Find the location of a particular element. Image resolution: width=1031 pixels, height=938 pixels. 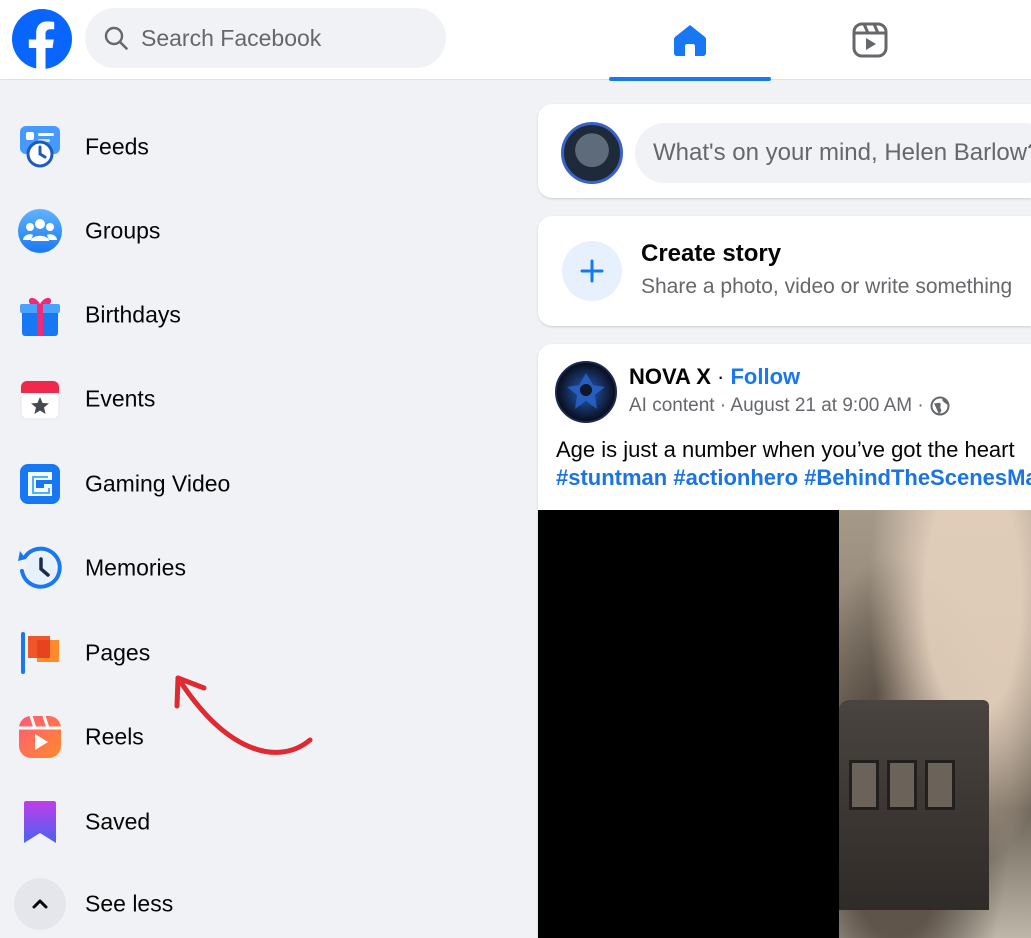

post-meta: AI content · August 21 at 9:00 AM · is located at coordinates (789, 406).